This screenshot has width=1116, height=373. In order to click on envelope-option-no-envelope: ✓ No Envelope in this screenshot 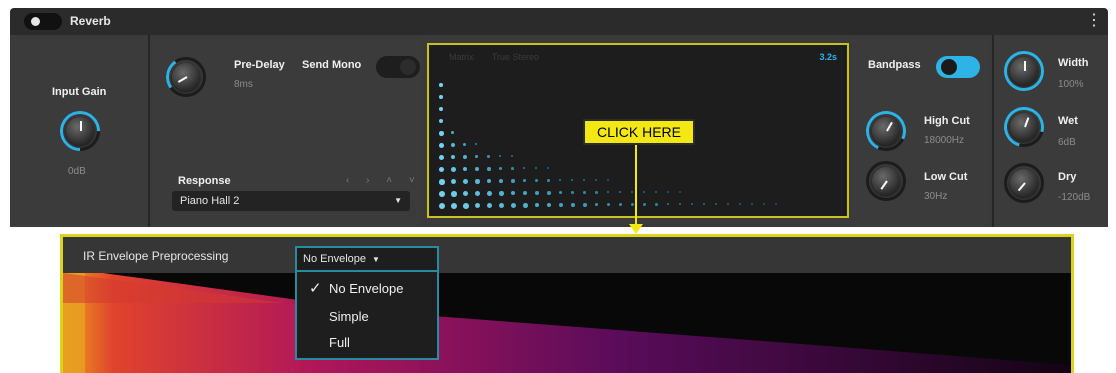, I will do `click(367, 289)`.